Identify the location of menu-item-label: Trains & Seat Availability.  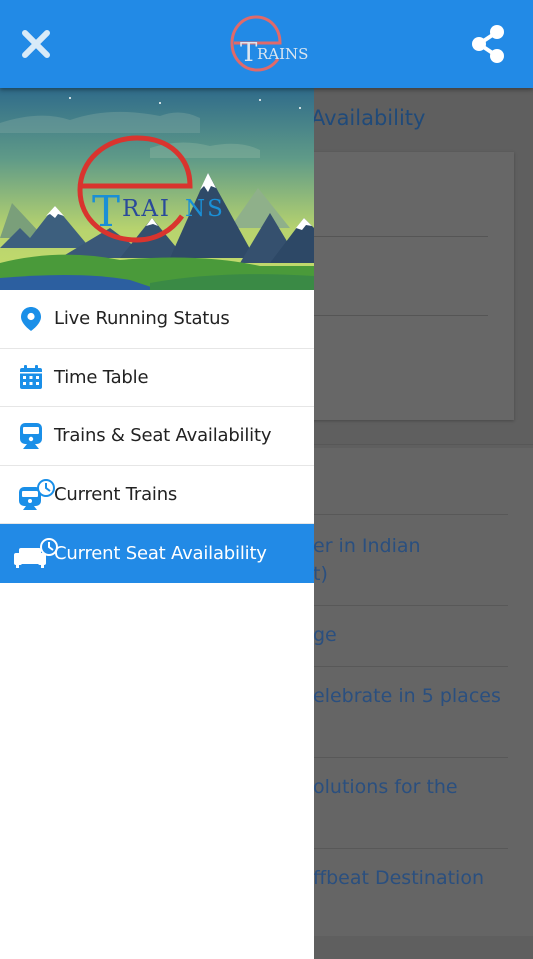
(163, 436).